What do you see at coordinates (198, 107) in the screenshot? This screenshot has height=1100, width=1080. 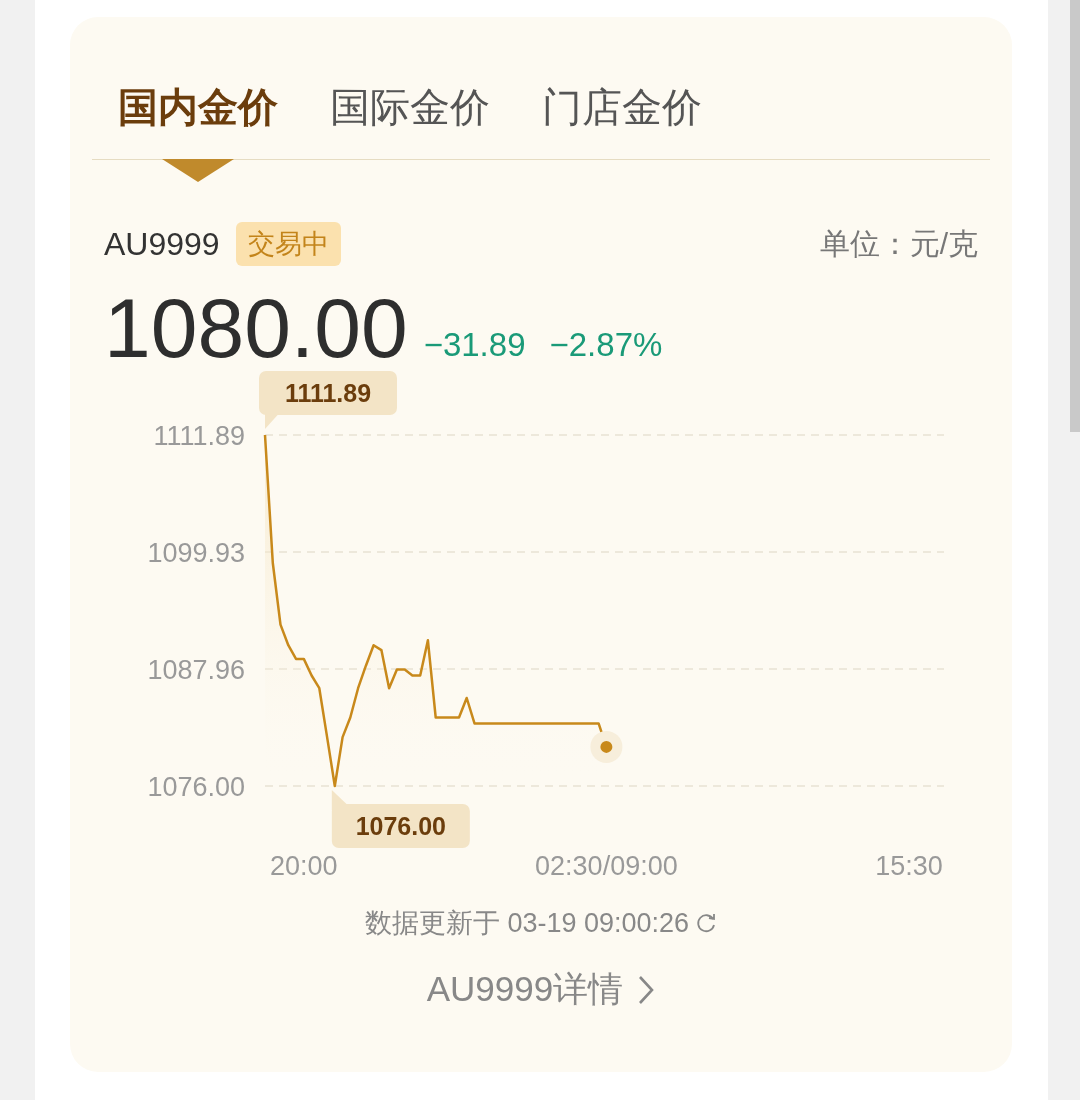 I see `price-tab: 国内金价` at bounding box center [198, 107].